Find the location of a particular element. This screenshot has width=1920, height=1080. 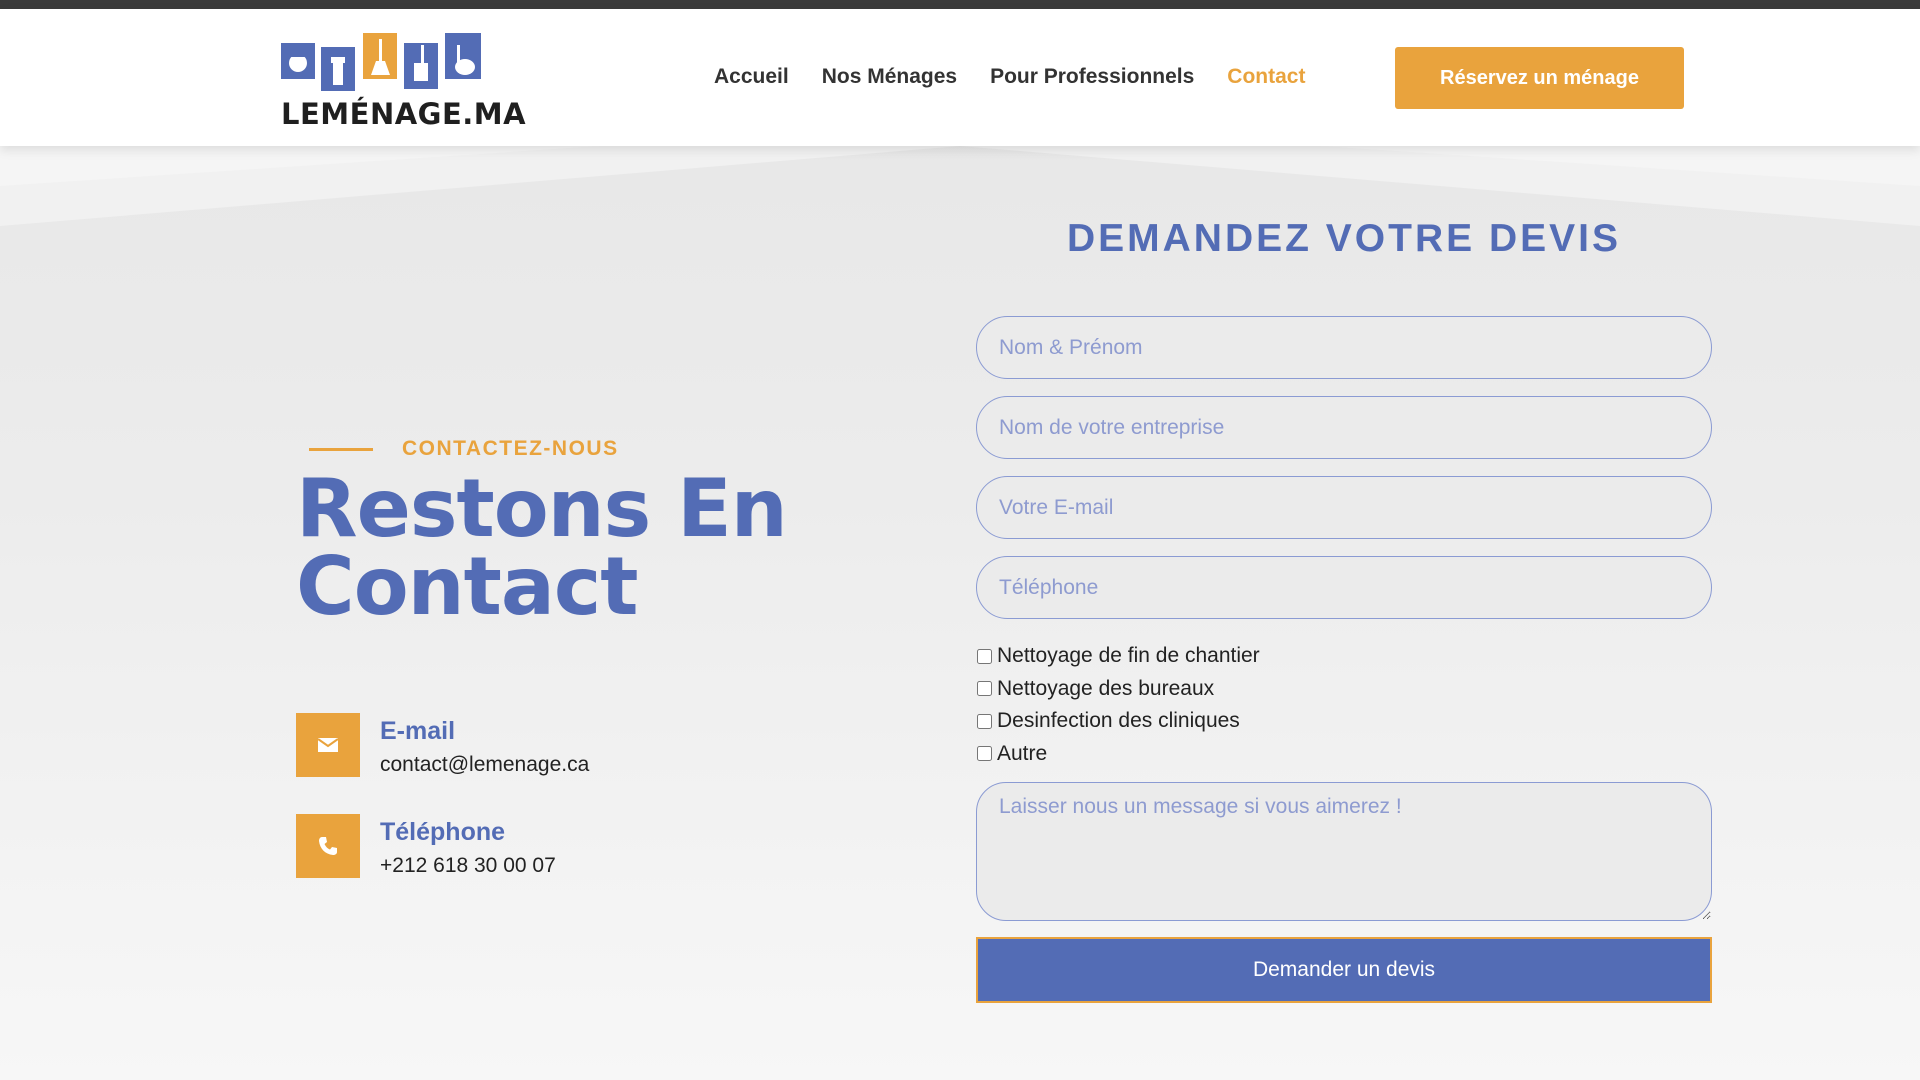

contact-kicker: CONTACTEZ-NOUS is located at coordinates (510, 448).